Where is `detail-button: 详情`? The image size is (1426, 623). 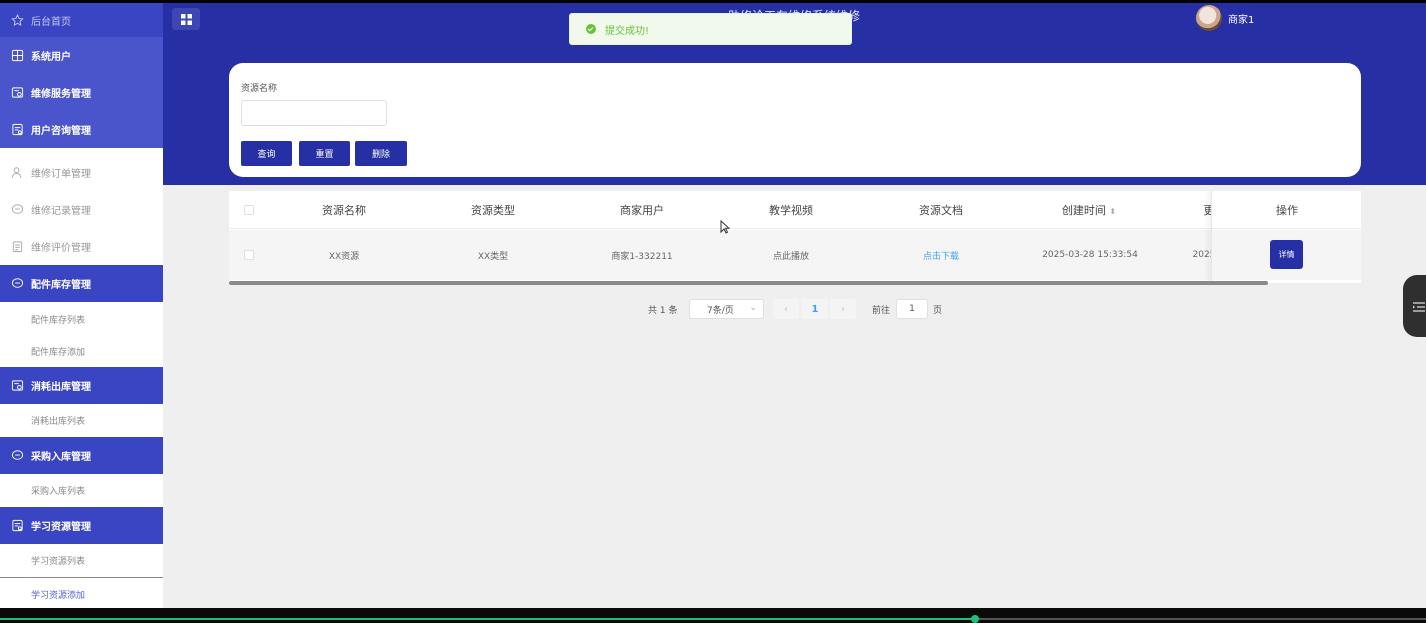
detail-button: 详情 is located at coordinates (1286, 254).